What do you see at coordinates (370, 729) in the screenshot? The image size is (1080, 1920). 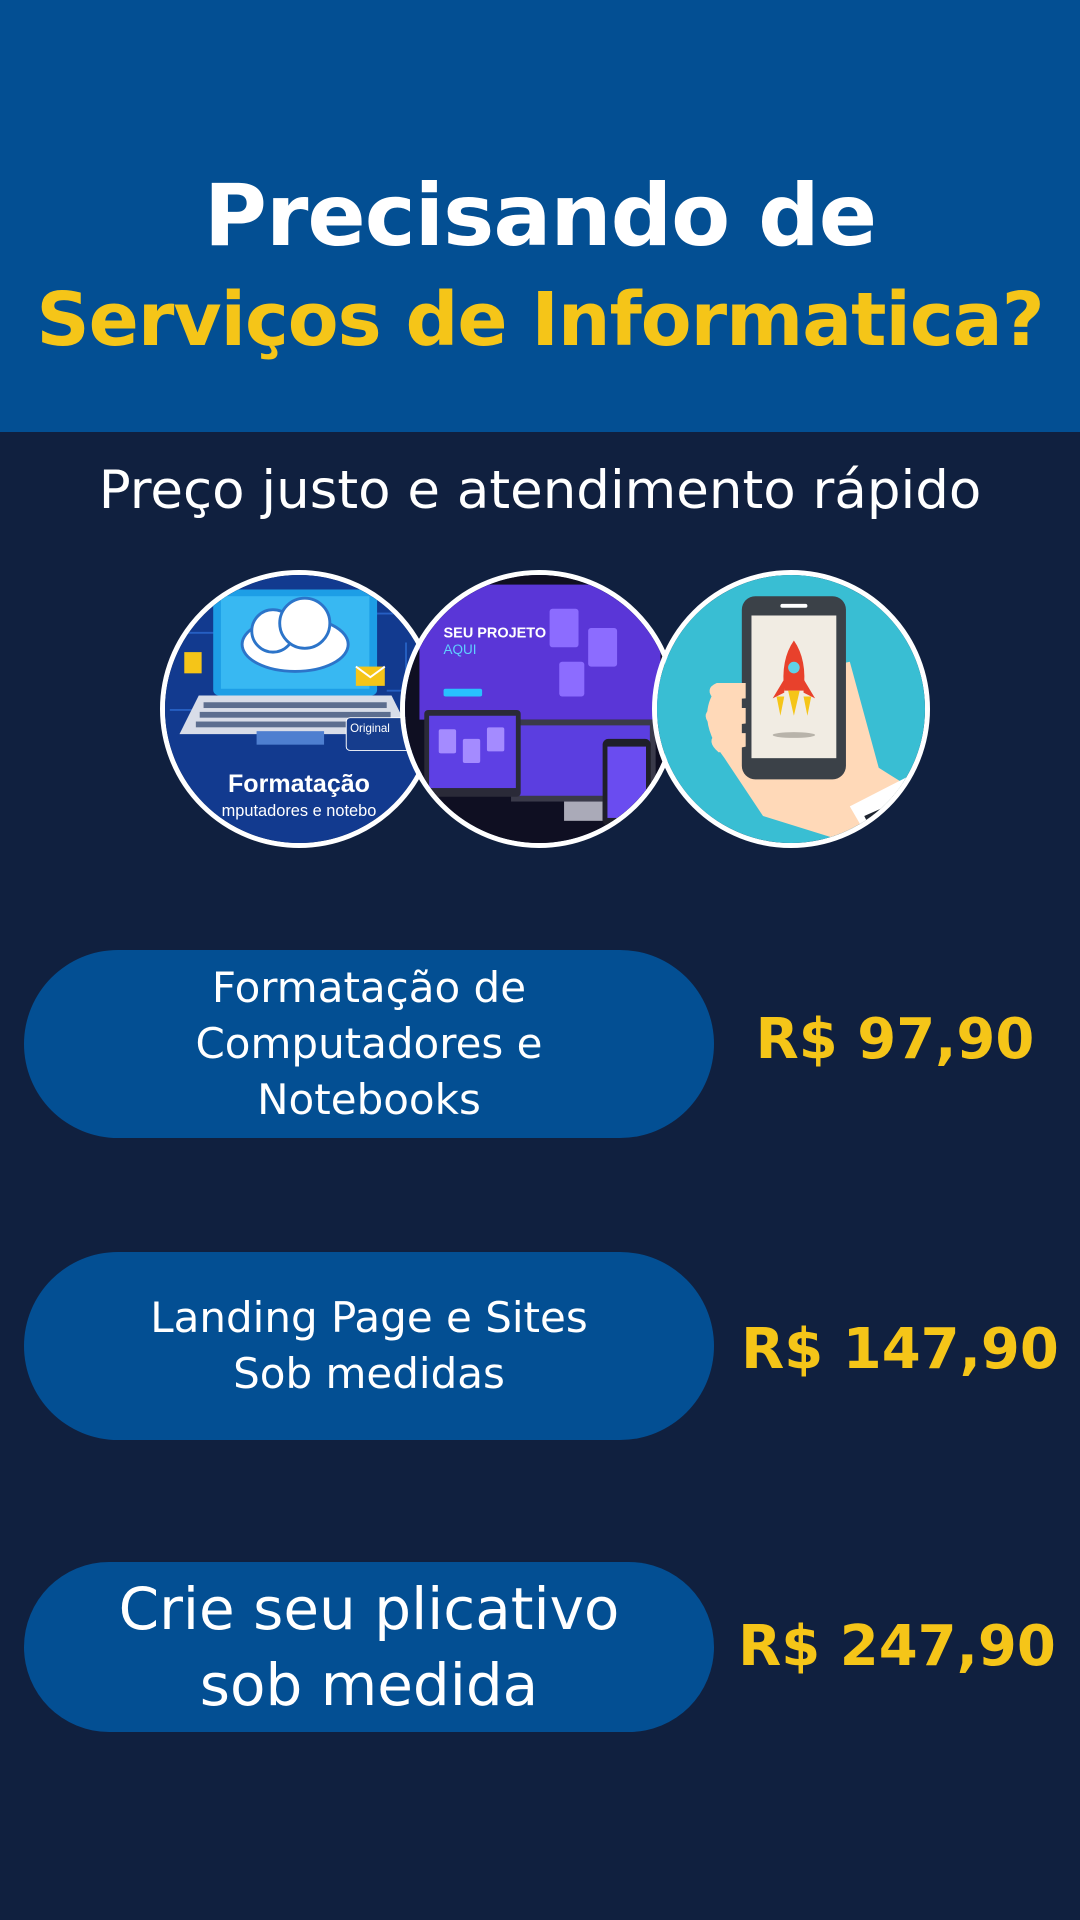 I see `badge-text: Original` at bounding box center [370, 729].